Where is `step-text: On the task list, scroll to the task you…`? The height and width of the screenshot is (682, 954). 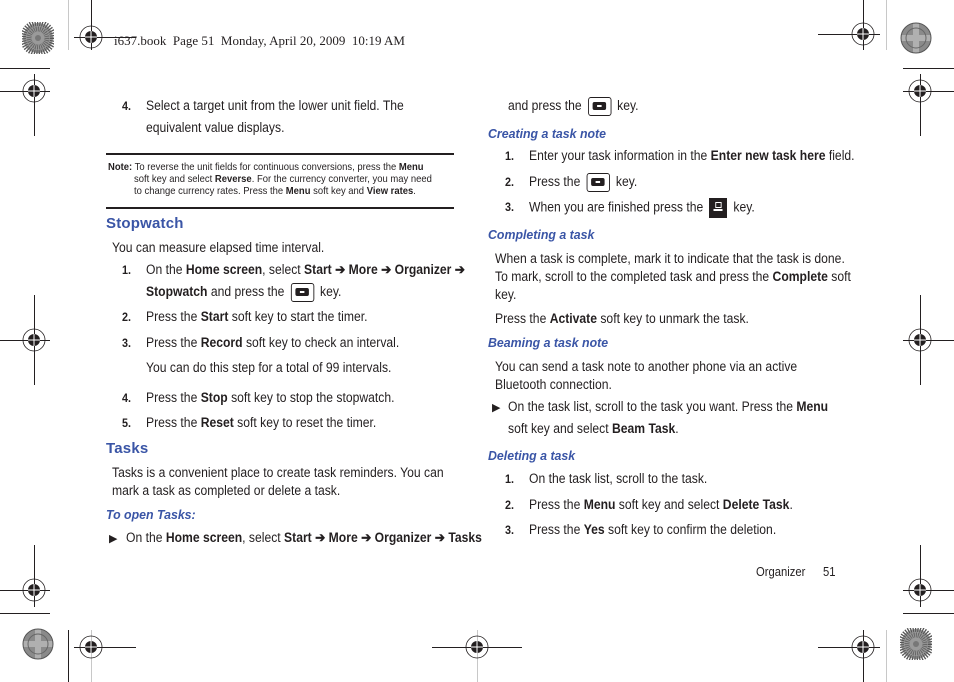 step-text: On the task list, scroll to the task you… is located at coordinates (668, 406).